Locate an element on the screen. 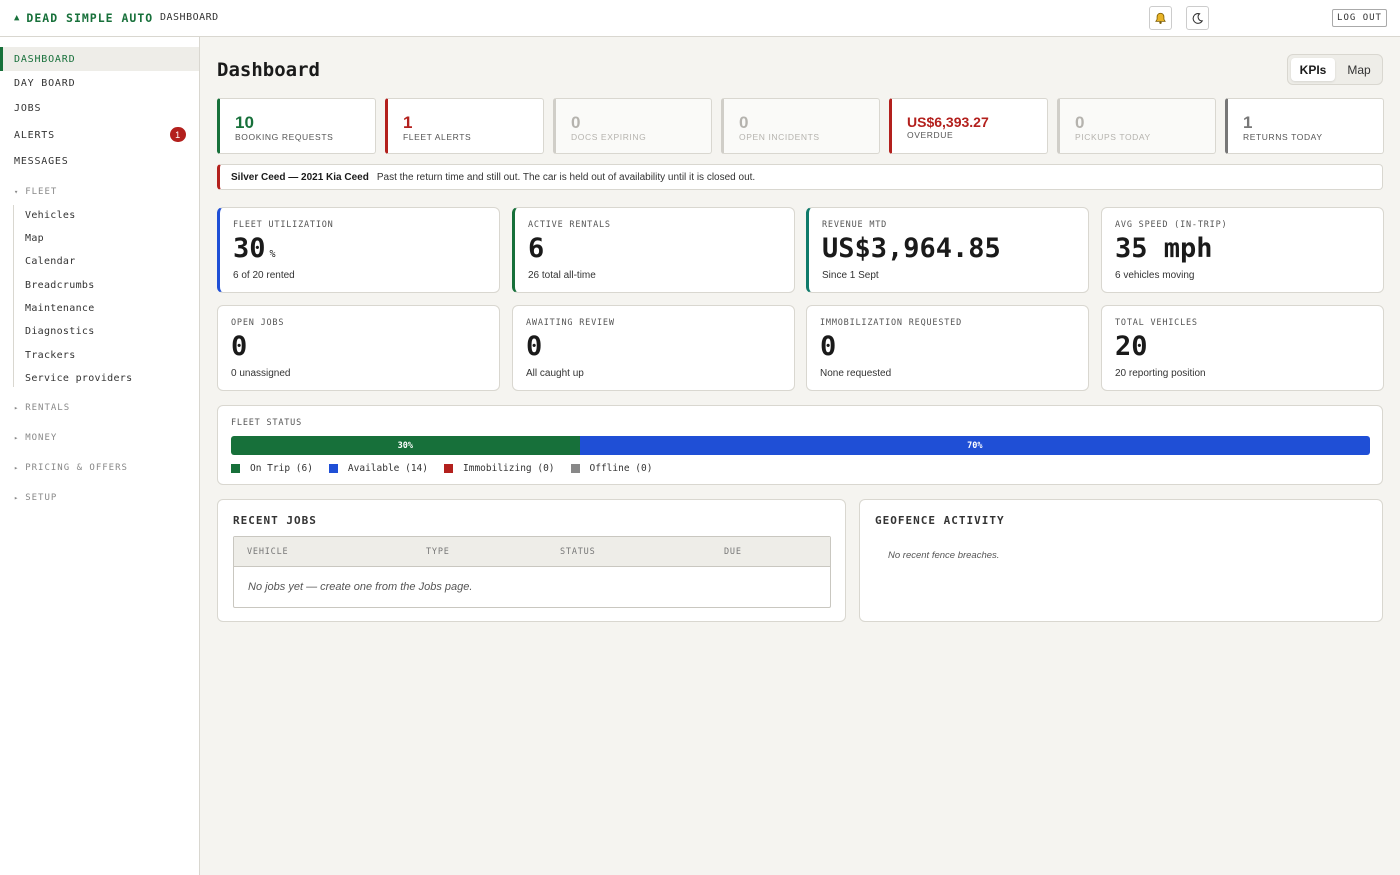 The width and height of the screenshot is (1400, 875). alerts-count-badge: 1 is located at coordinates (178, 134).